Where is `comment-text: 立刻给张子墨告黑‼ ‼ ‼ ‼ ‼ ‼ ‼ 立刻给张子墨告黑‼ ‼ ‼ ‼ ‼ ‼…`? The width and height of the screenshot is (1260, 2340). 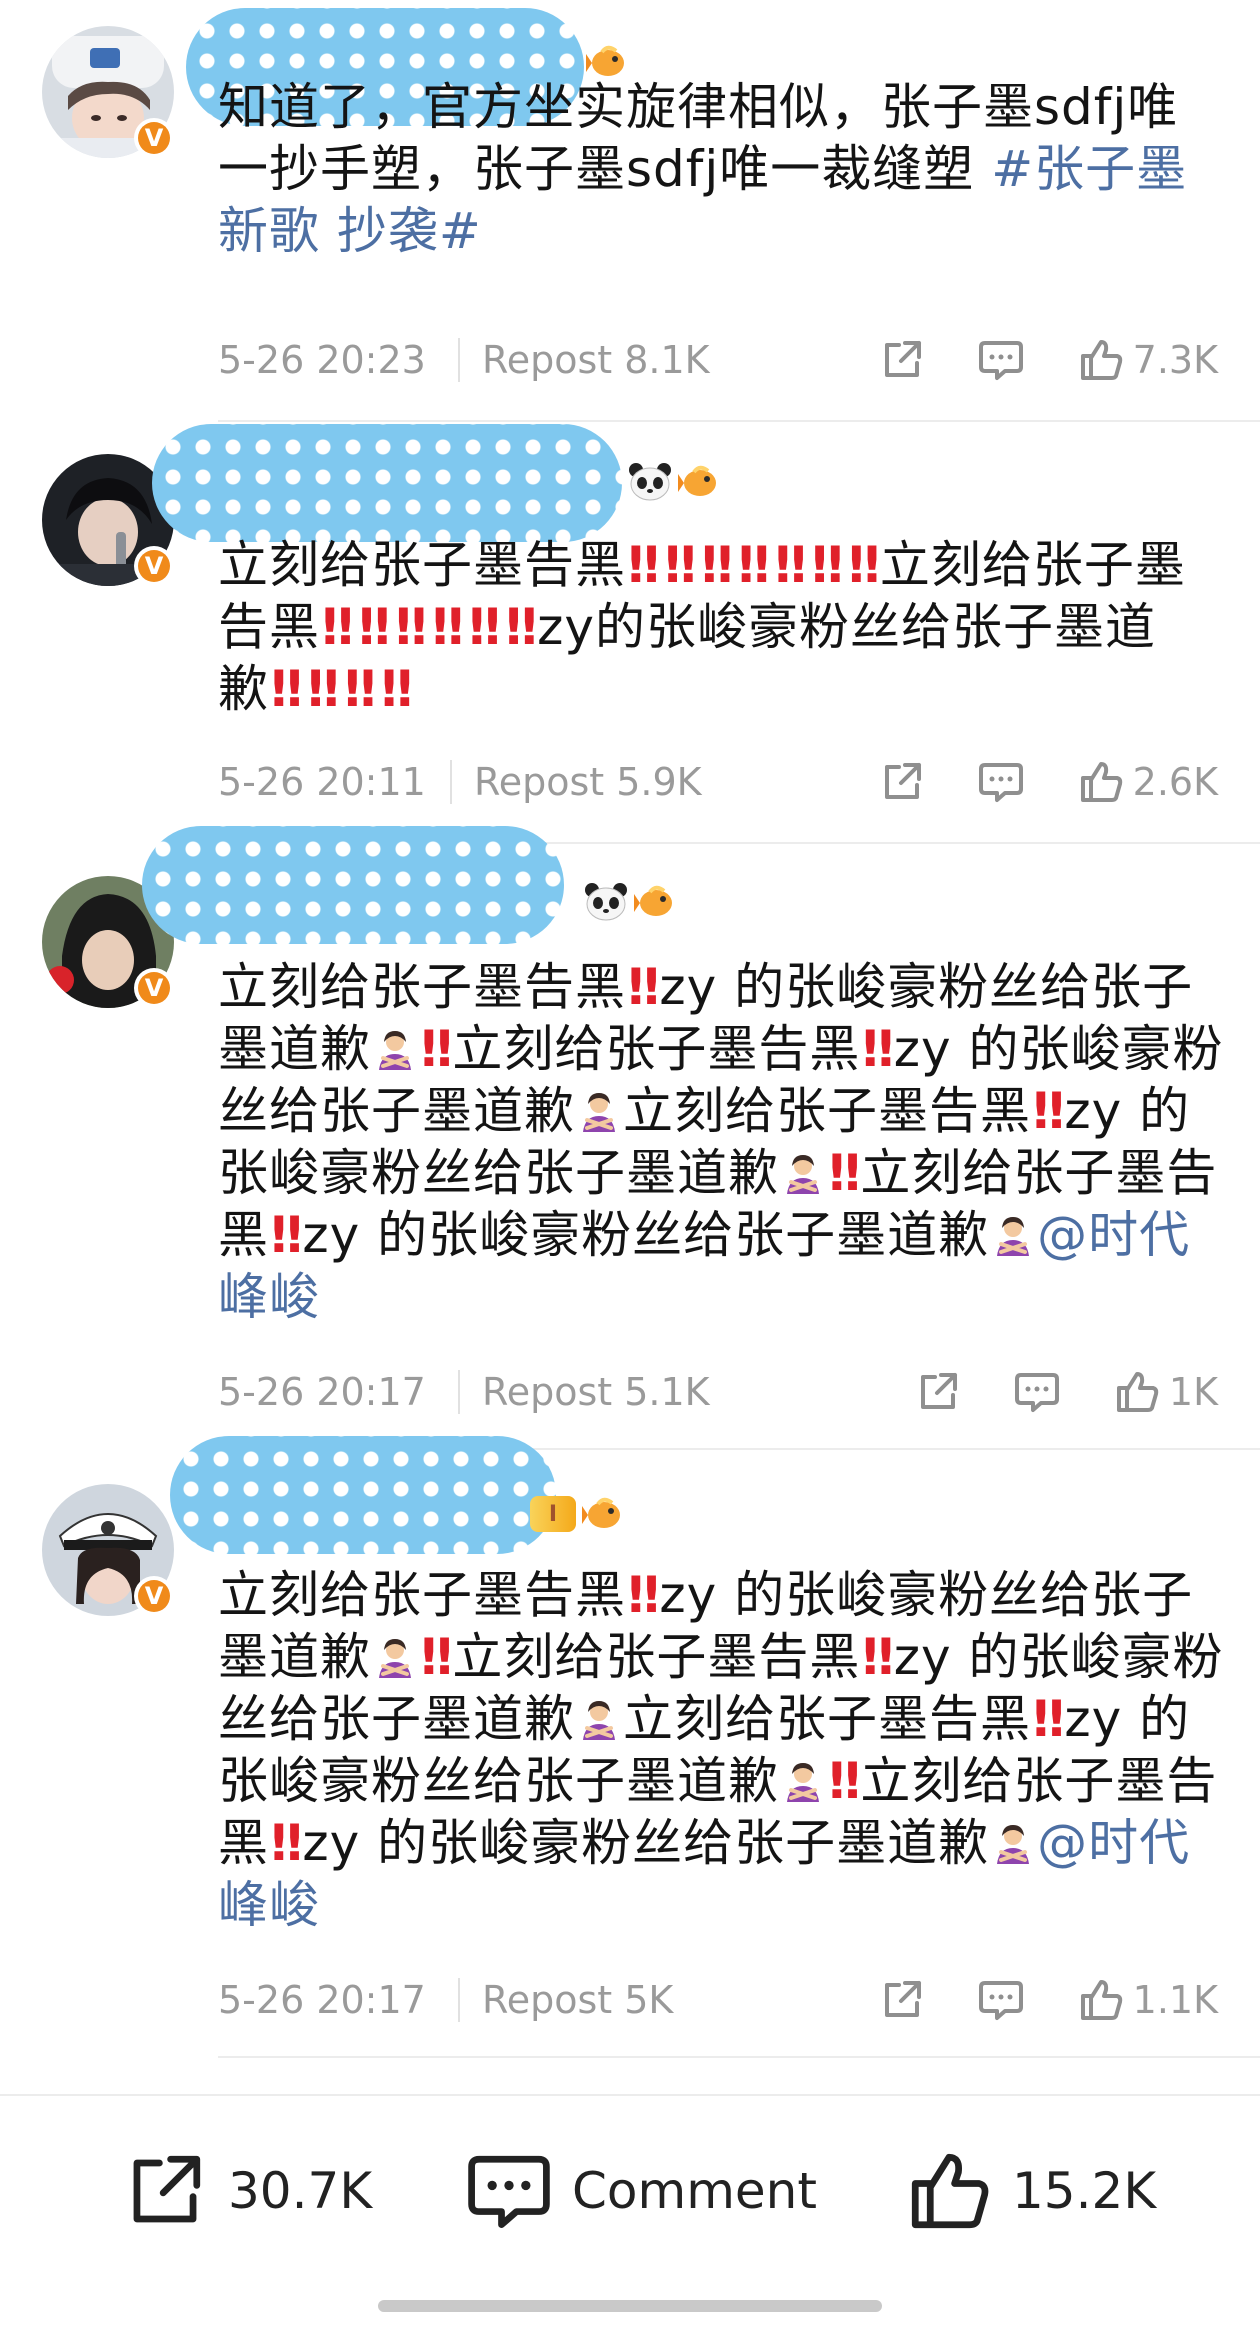
comment-text: 立刻给张子墨告黑‼ ‼ ‼ ‼ ‼ ‼ ‼ 立刻给张子墨告黑‼ ‼ ‼ ‼ ‼ ‼… is located at coordinates (702, 627).